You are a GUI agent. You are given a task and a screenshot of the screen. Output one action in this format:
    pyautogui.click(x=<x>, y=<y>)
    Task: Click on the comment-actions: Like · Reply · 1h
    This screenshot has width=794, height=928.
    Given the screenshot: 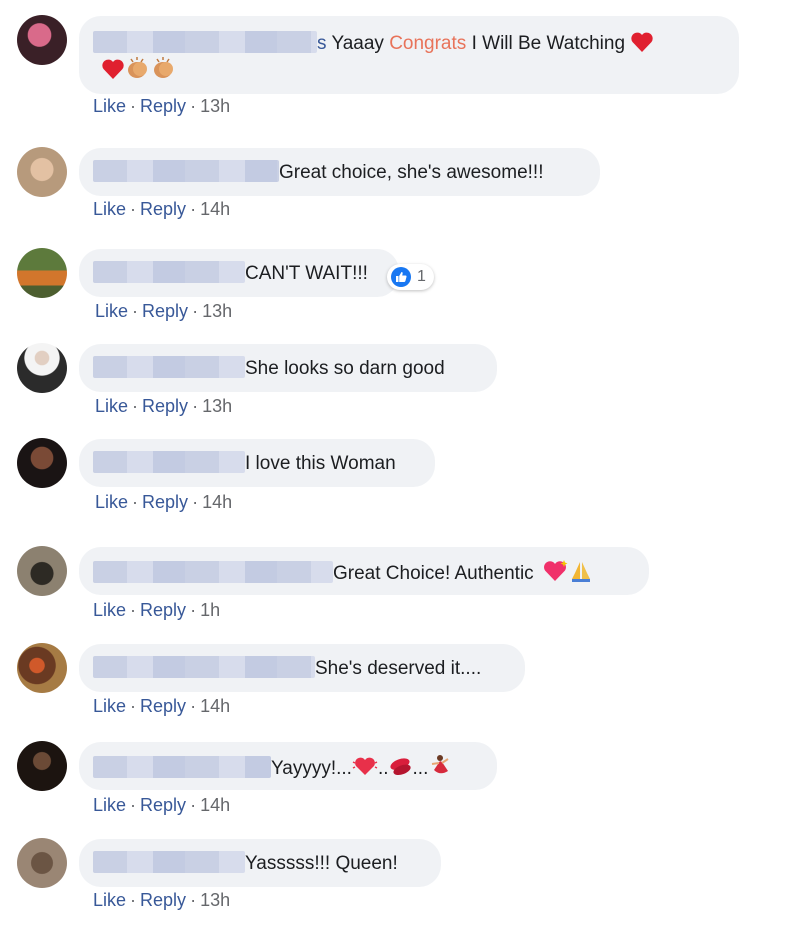 What is the action you would take?
    pyautogui.click(x=156, y=610)
    